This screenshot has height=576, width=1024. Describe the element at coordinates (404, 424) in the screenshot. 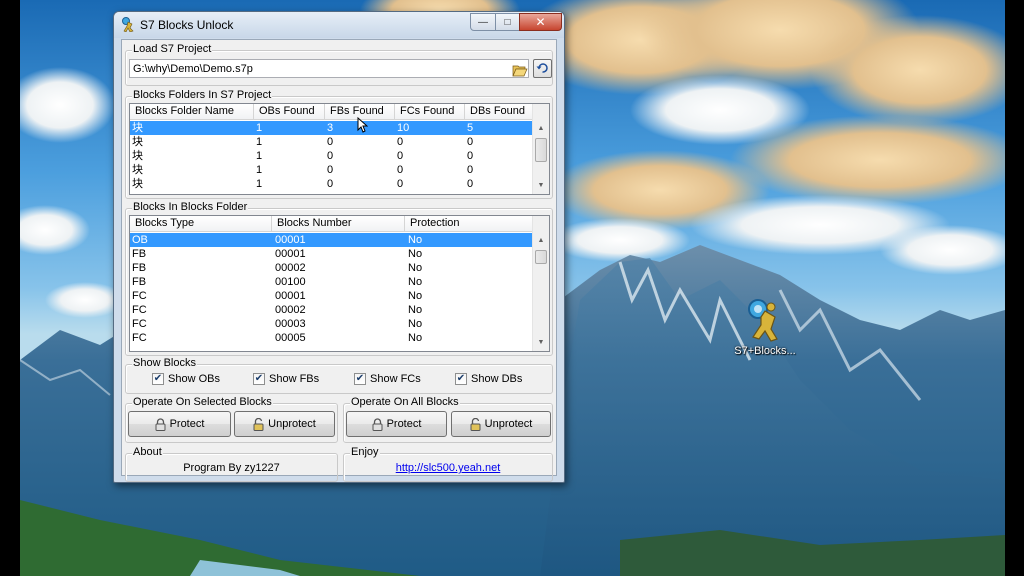

I see `protect-all-label: Protect` at that location.